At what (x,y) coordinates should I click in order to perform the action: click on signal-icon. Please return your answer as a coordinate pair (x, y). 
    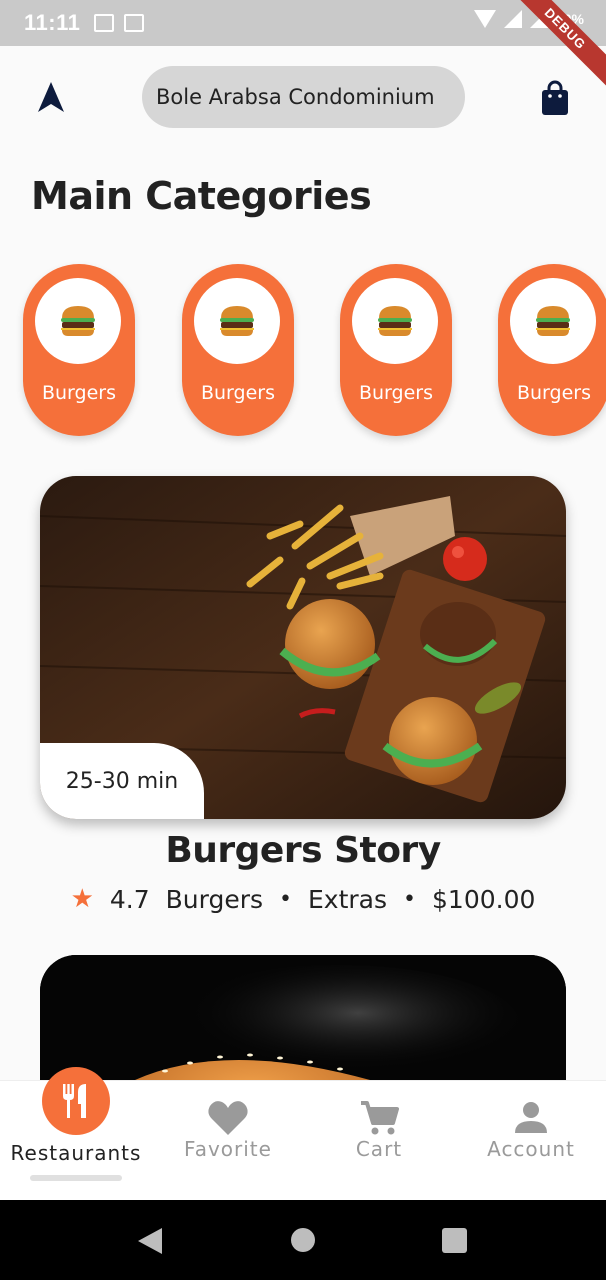
    Looking at the image, I should click on (512, 19).